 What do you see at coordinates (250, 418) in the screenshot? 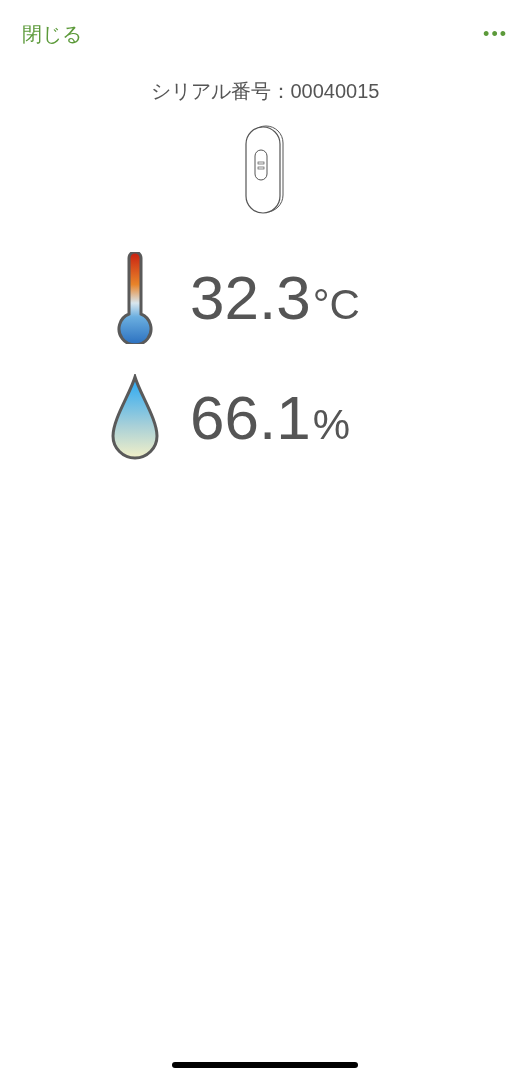
I see `humidity-value: 66.1` at bounding box center [250, 418].